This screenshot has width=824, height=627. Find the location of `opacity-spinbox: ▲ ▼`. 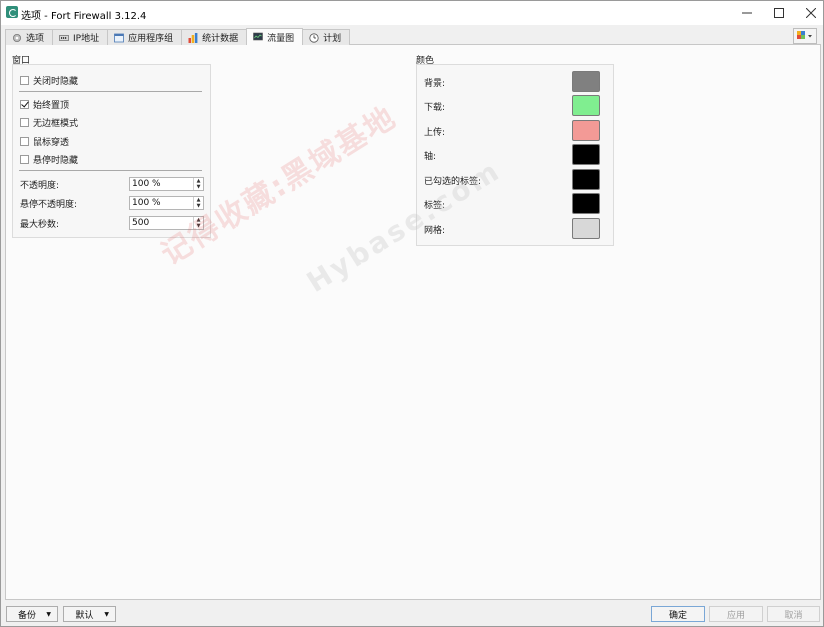

opacity-spinbox: ▲ ▼ is located at coordinates (166, 184).